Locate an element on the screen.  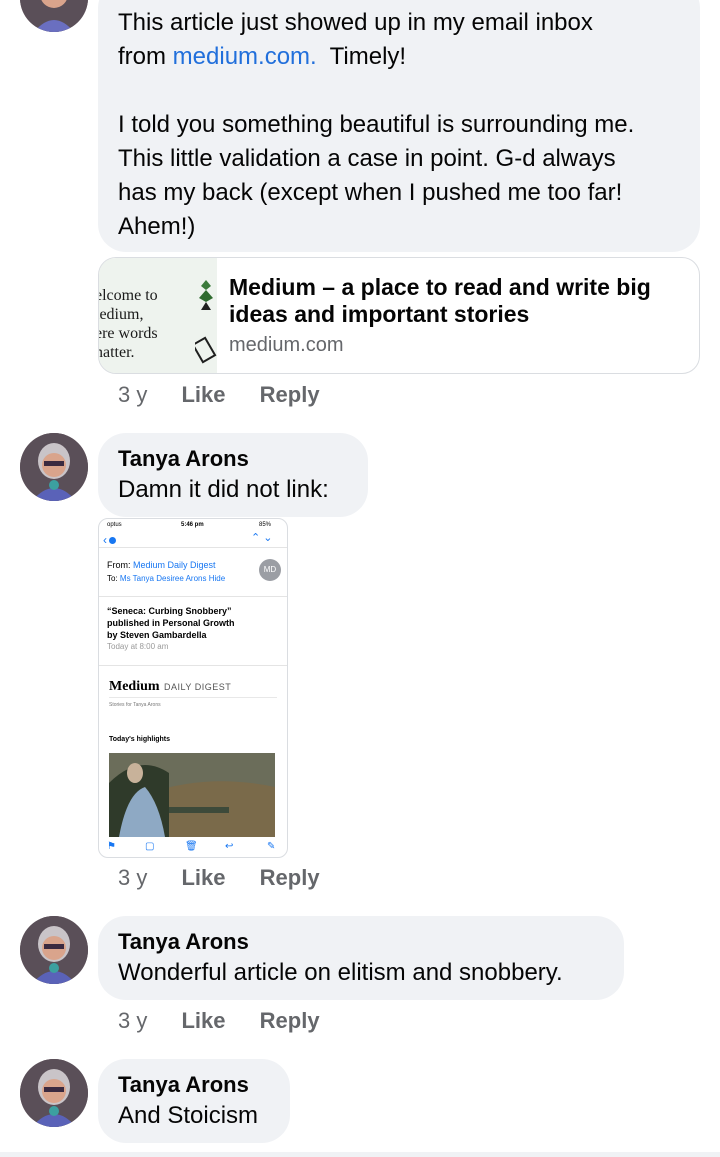
link-preview-domain: medium.com is located at coordinates (286, 345).